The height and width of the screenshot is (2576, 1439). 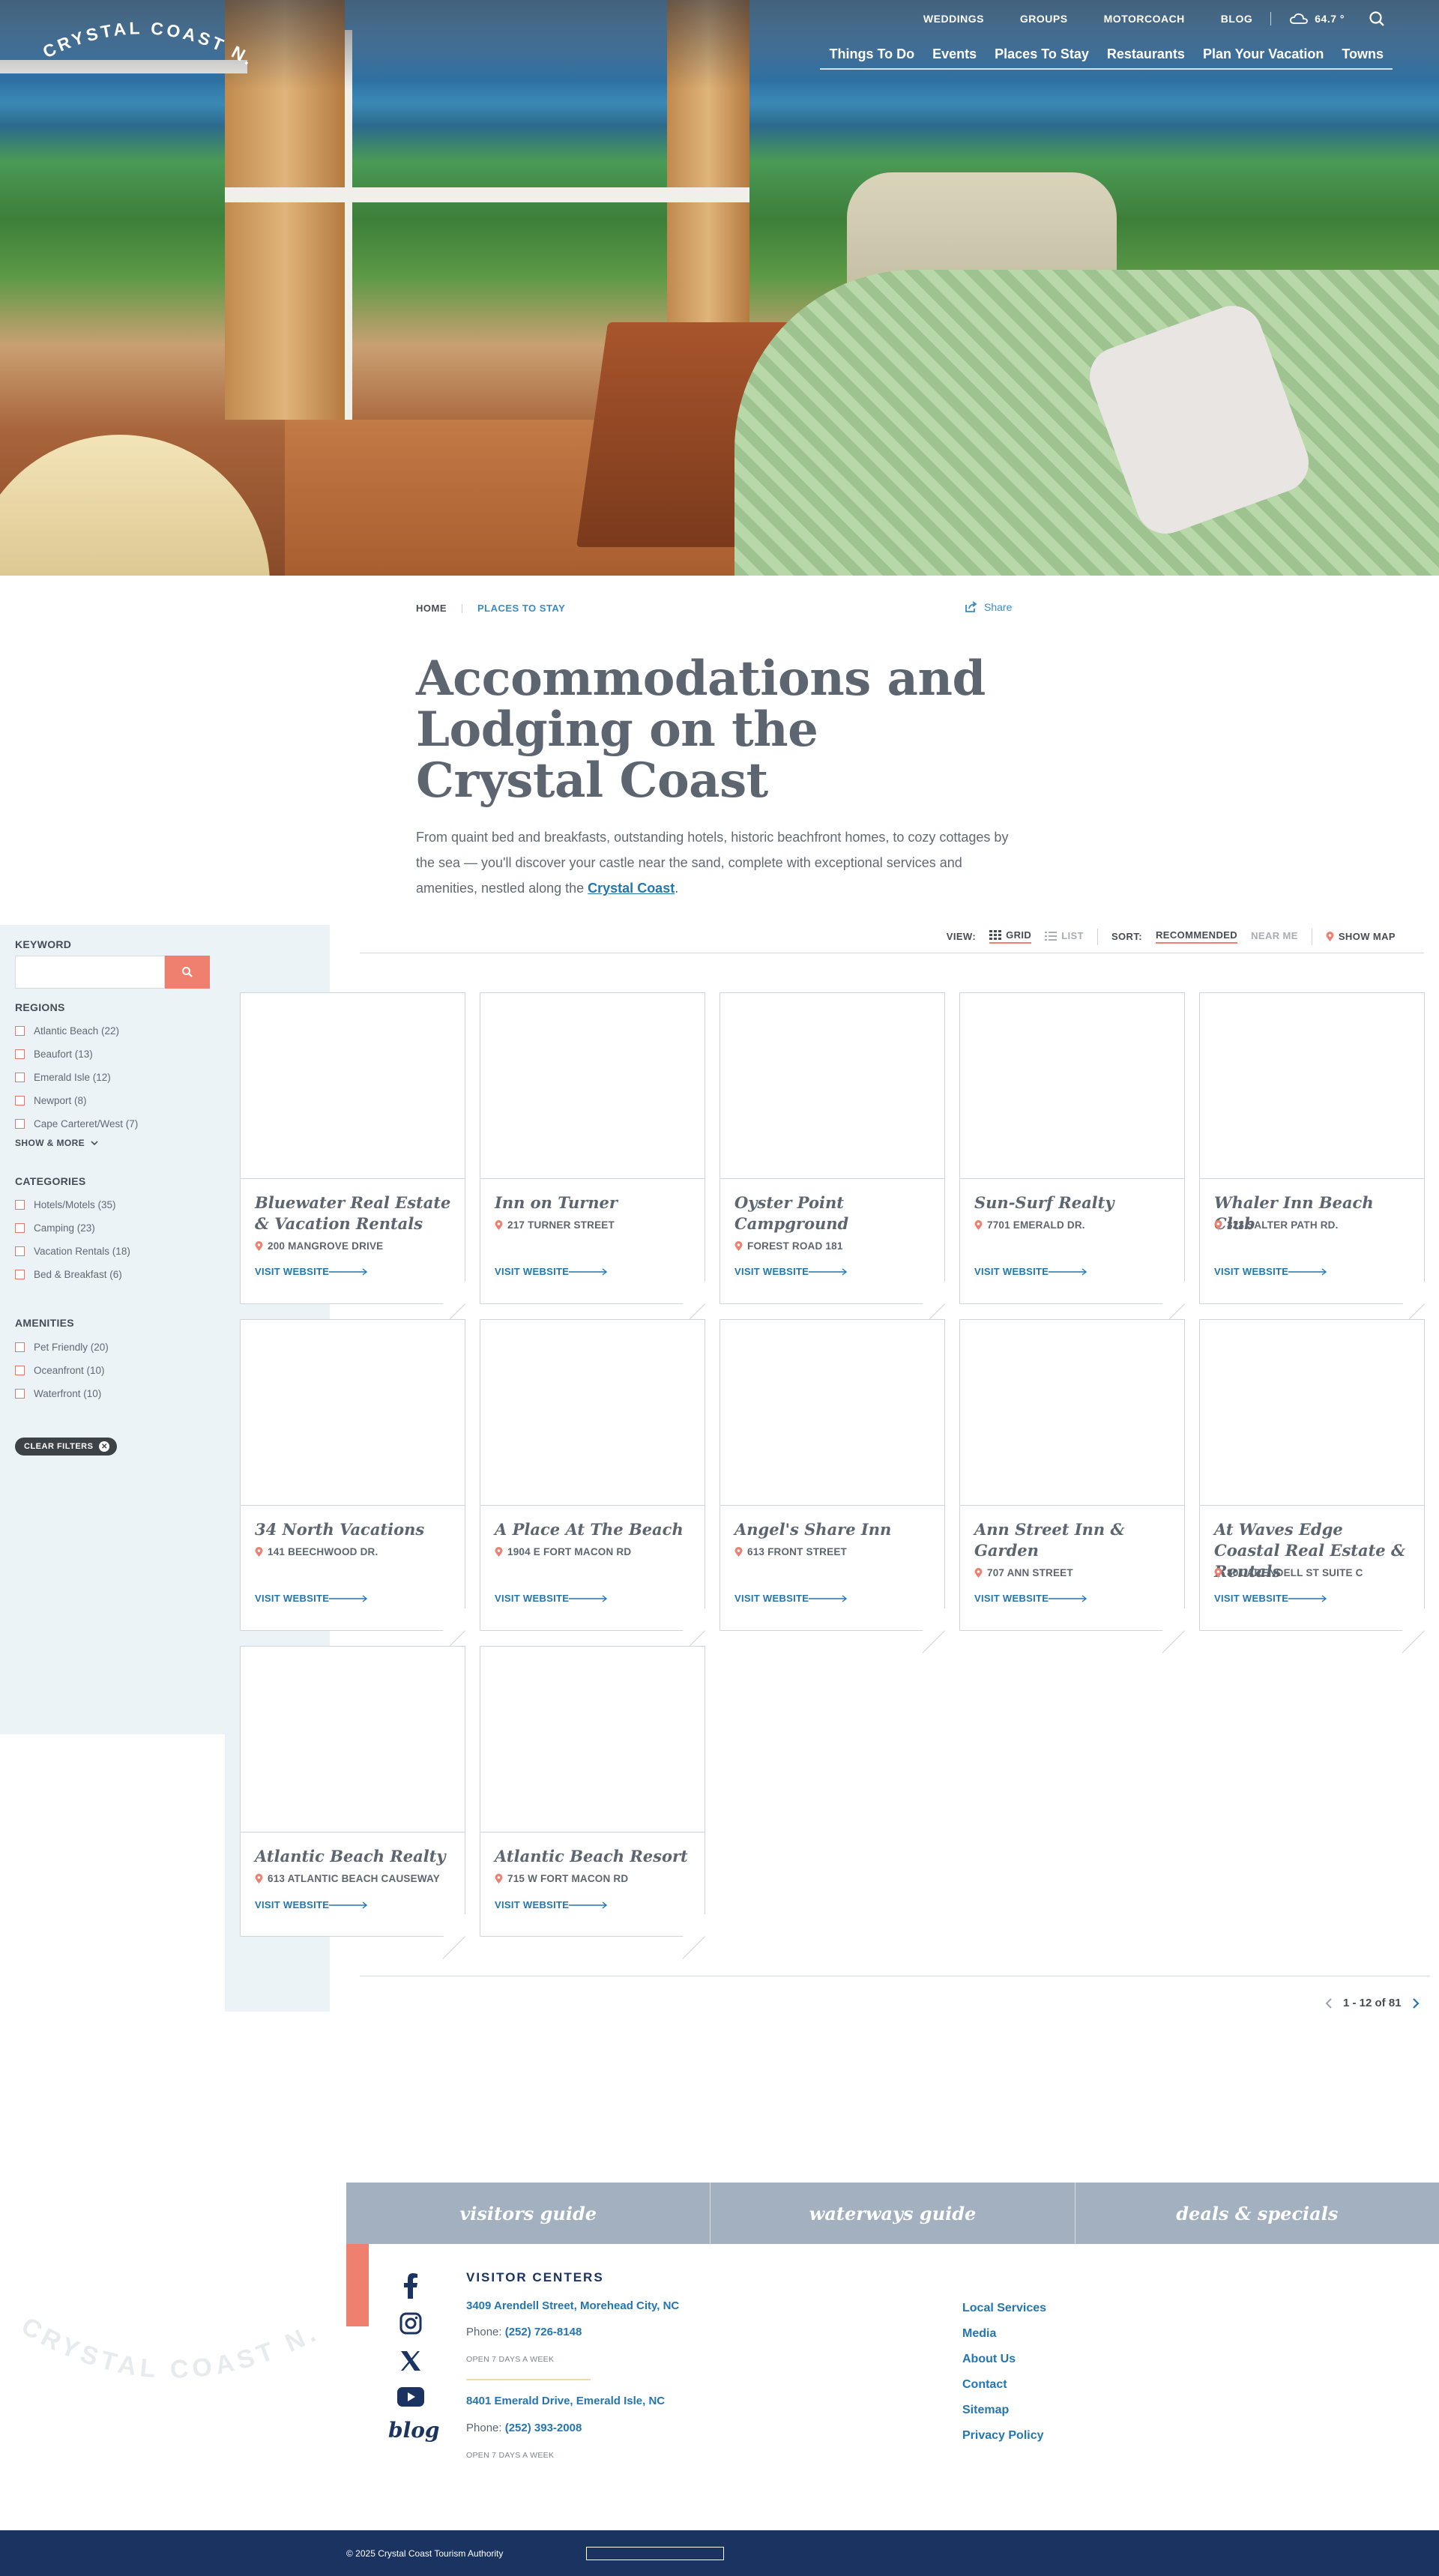 What do you see at coordinates (892, 2213) in the screenshot?
I see `waterways-guide-link: waterways guide` at bounding box center [892, 2213].